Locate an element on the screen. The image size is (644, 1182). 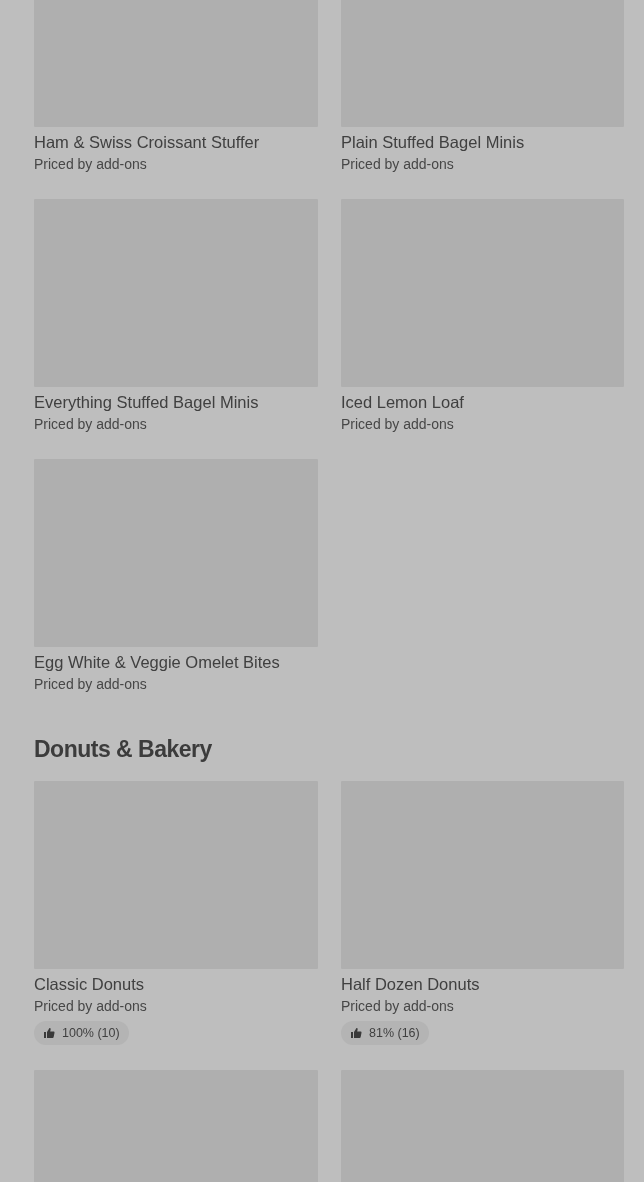
rating-text: 100% (10) is located at coordinates (91, 1033).